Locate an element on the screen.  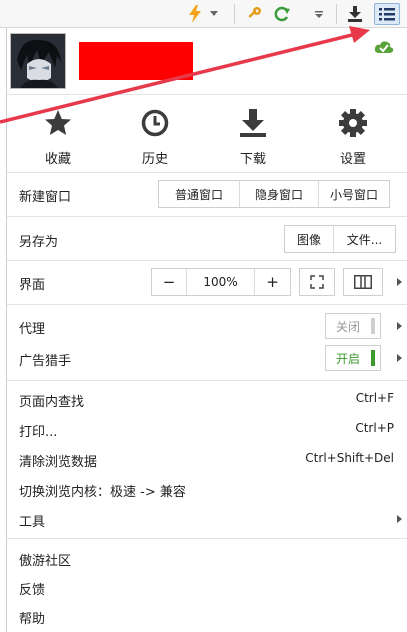
new-window-label: 新建窗口 is located at coordinates (45, 197).